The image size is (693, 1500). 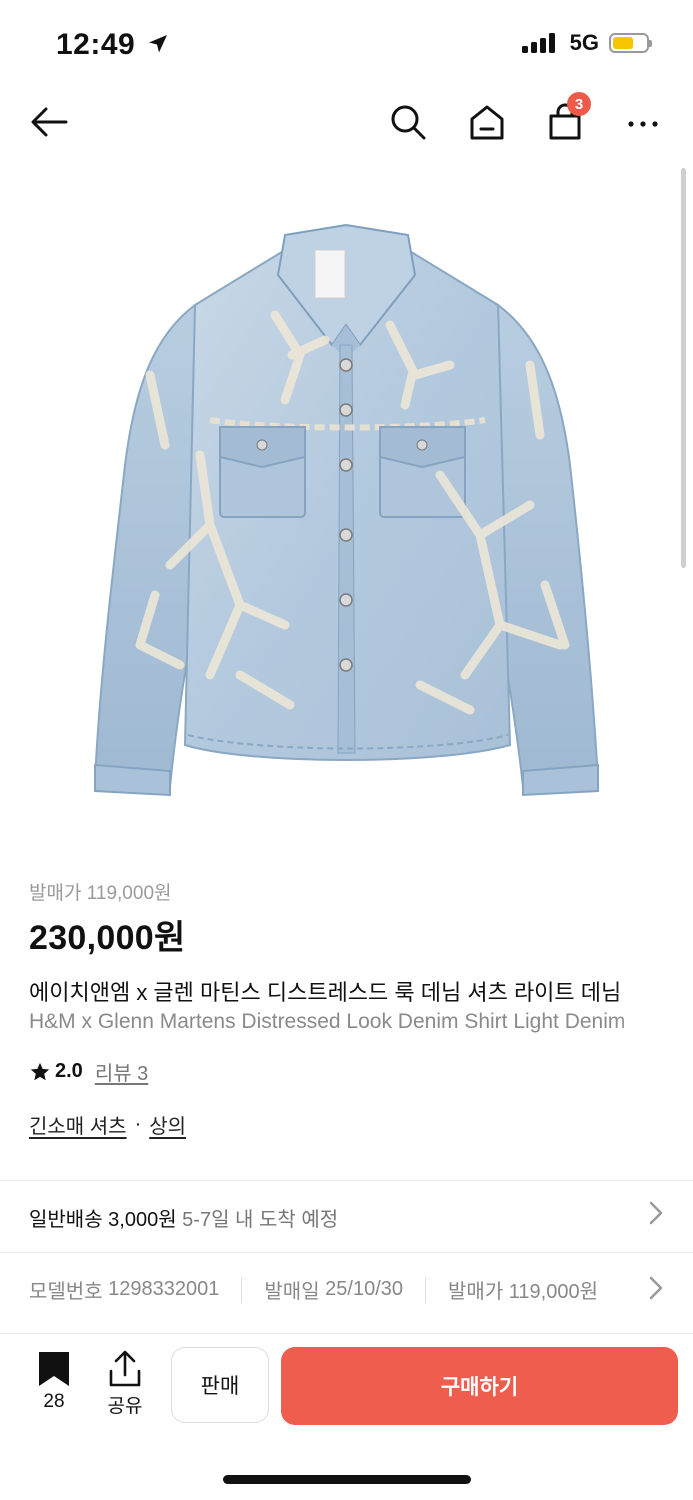 I want to click on status-indicators: 5G, so click(x=586, y=43).